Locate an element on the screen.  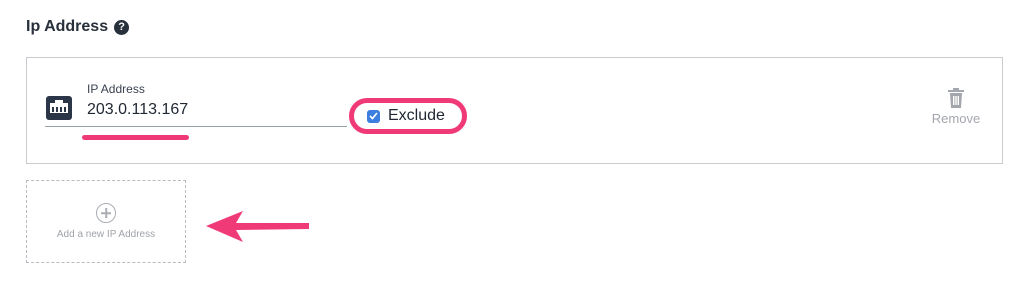
exclude-label: Exclude is located at coordinates (416, 115).